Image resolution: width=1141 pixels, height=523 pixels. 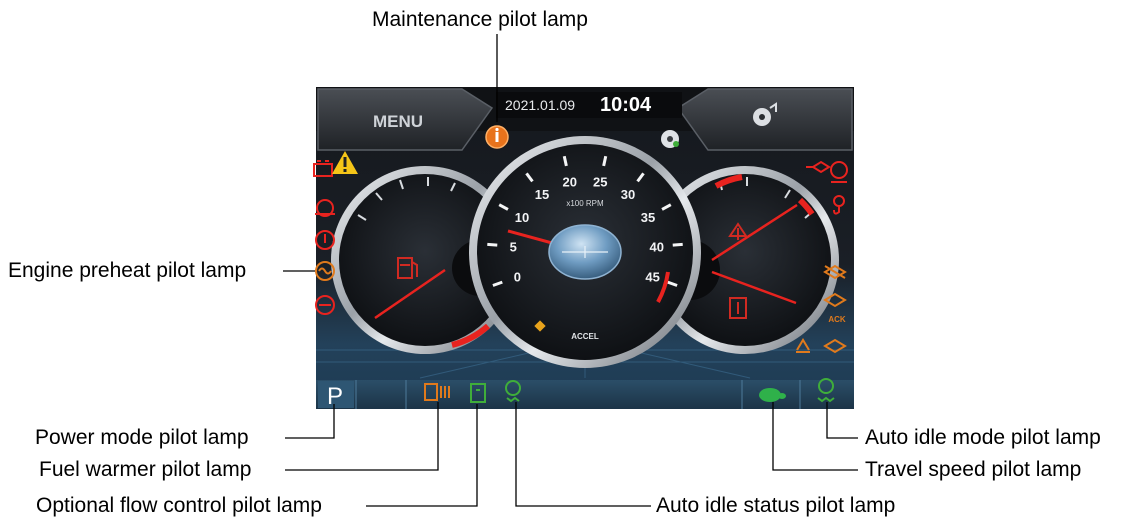 What do you see at coordinates (776, 505) in the screenshot?
I see `auto-idle-status-callout: Auto idle status pilot lamp` at bounding box center [776, 505].